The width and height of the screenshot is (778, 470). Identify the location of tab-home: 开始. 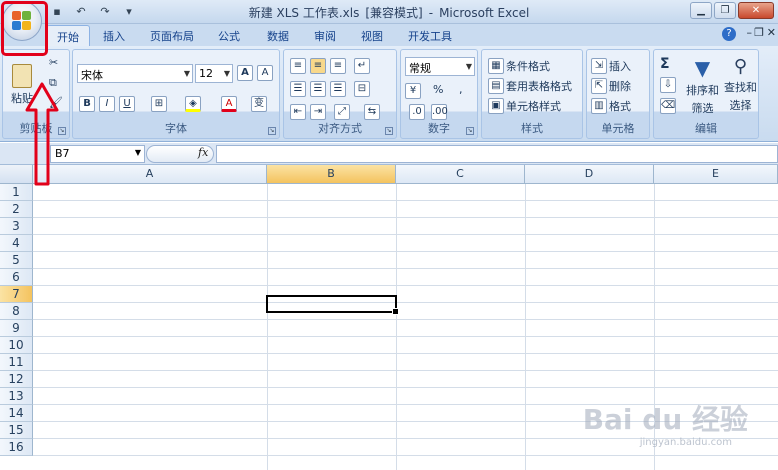
(68, 36).